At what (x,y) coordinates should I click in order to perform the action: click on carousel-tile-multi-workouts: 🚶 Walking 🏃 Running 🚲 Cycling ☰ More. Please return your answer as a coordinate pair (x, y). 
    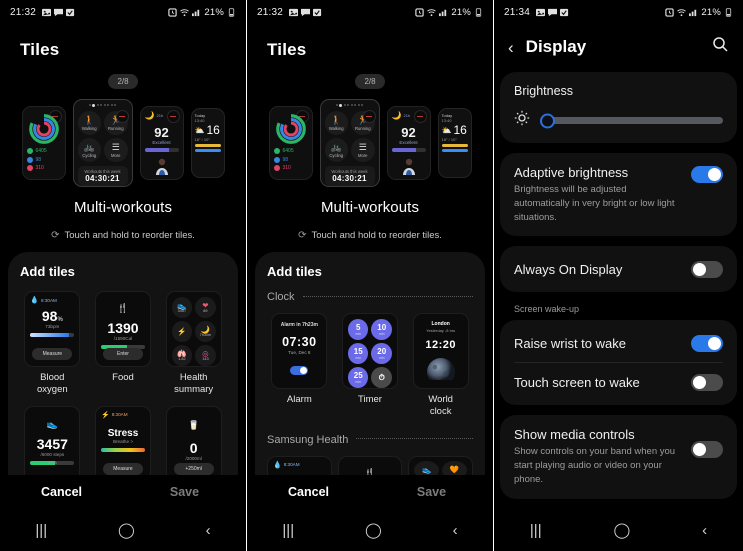
    Looking at the image, I should click on (102, 143).